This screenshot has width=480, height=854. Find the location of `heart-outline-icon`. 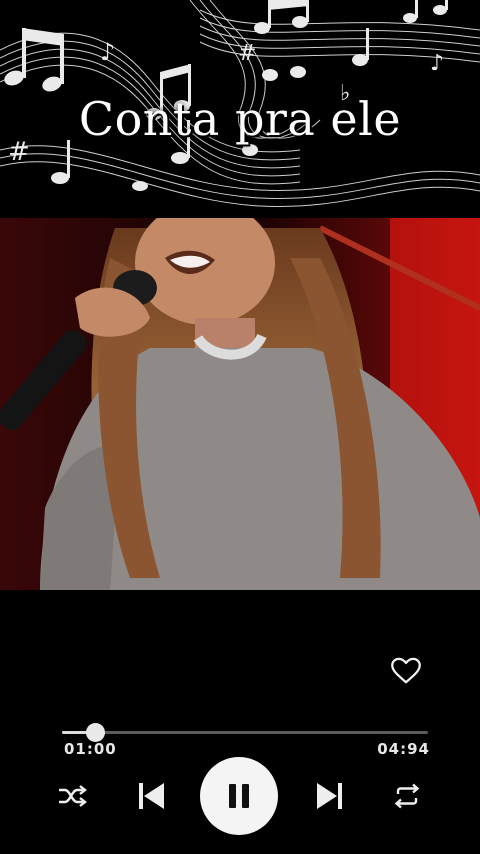

heart-outline-icon is located at coordinates (406, 670).